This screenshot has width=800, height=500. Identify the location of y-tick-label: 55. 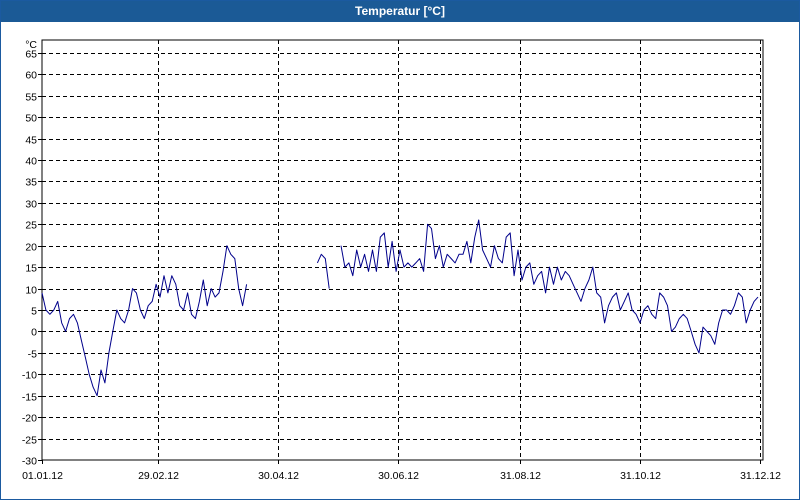
(31, 98).